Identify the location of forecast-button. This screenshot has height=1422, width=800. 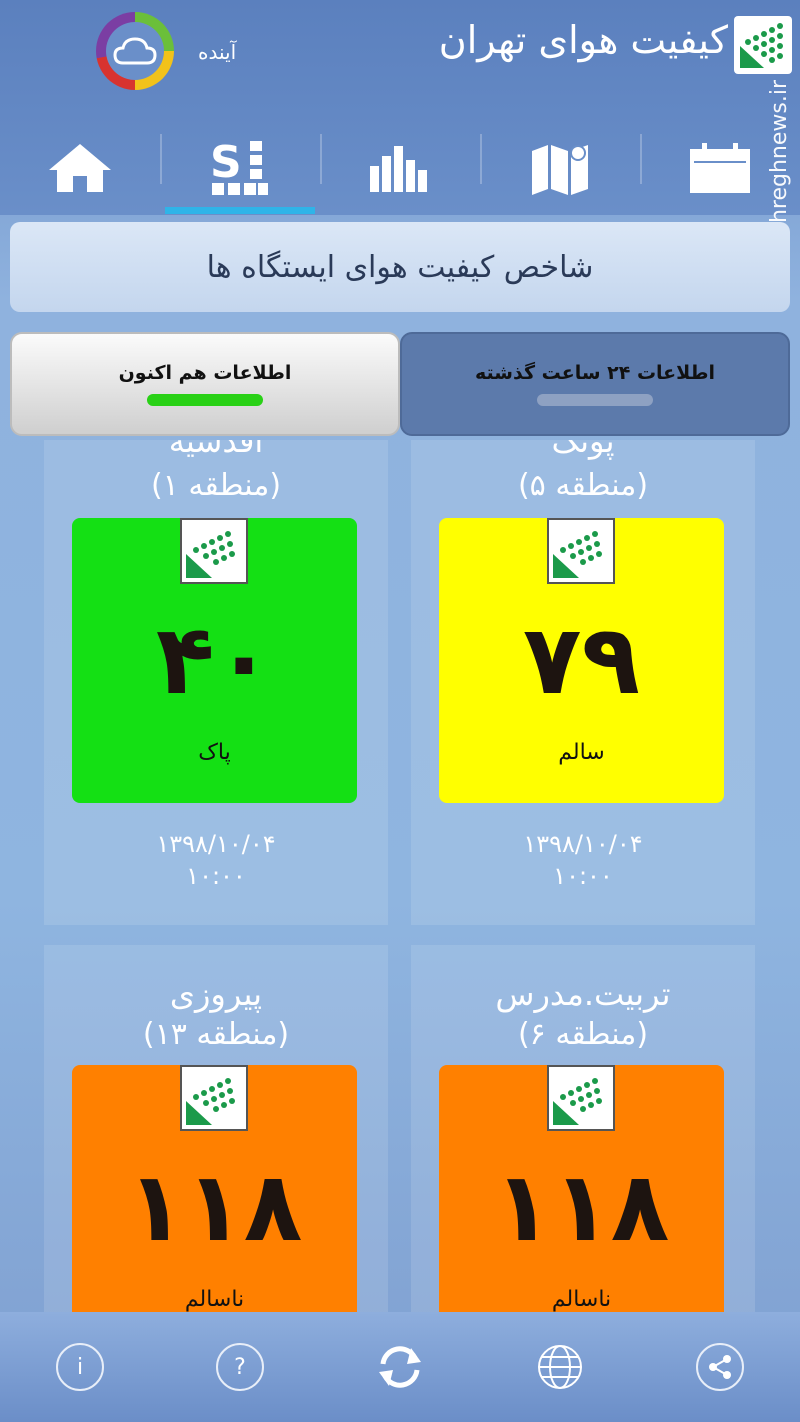
(135, 51).